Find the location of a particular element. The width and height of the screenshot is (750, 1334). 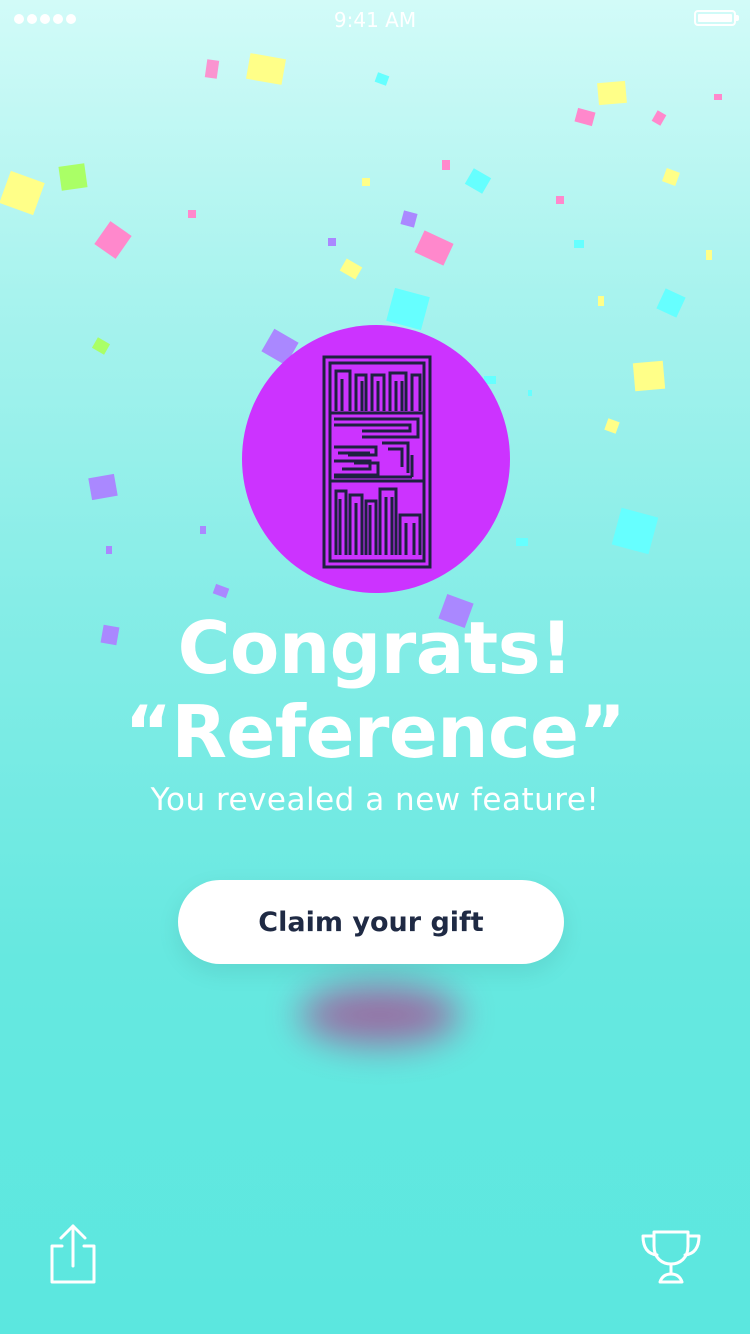

battery-icon is located at coordinates (716, 18).